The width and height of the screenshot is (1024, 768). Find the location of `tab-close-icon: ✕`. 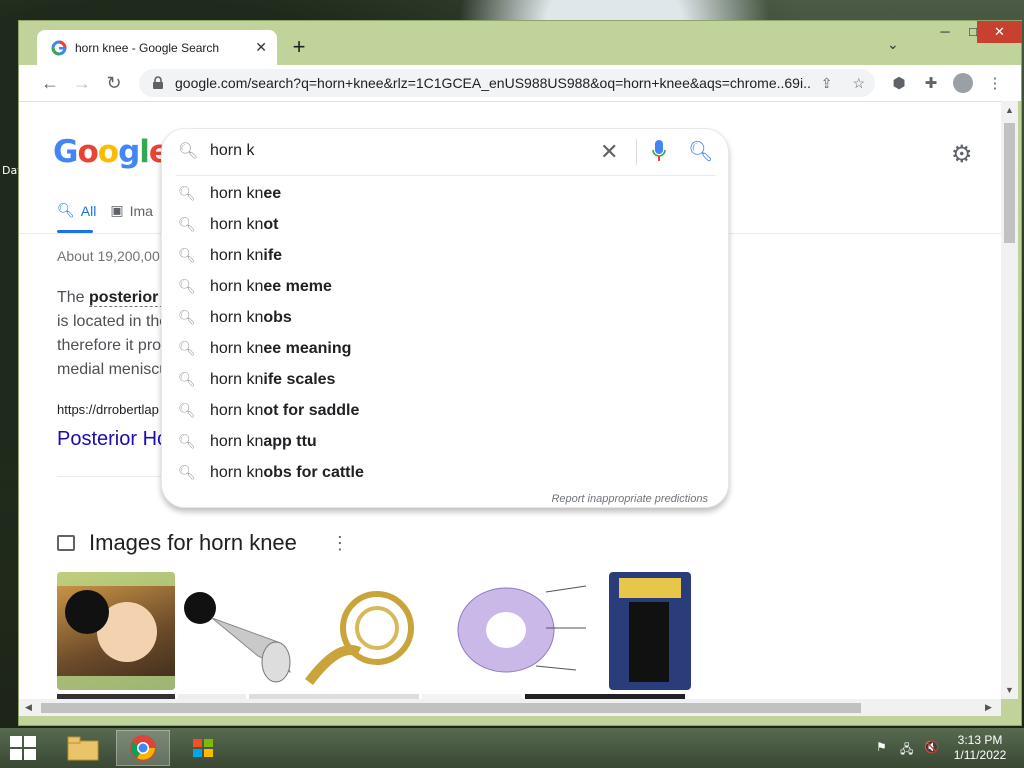

tab-close-icon: ✕ is located at coordinates (261, 47).